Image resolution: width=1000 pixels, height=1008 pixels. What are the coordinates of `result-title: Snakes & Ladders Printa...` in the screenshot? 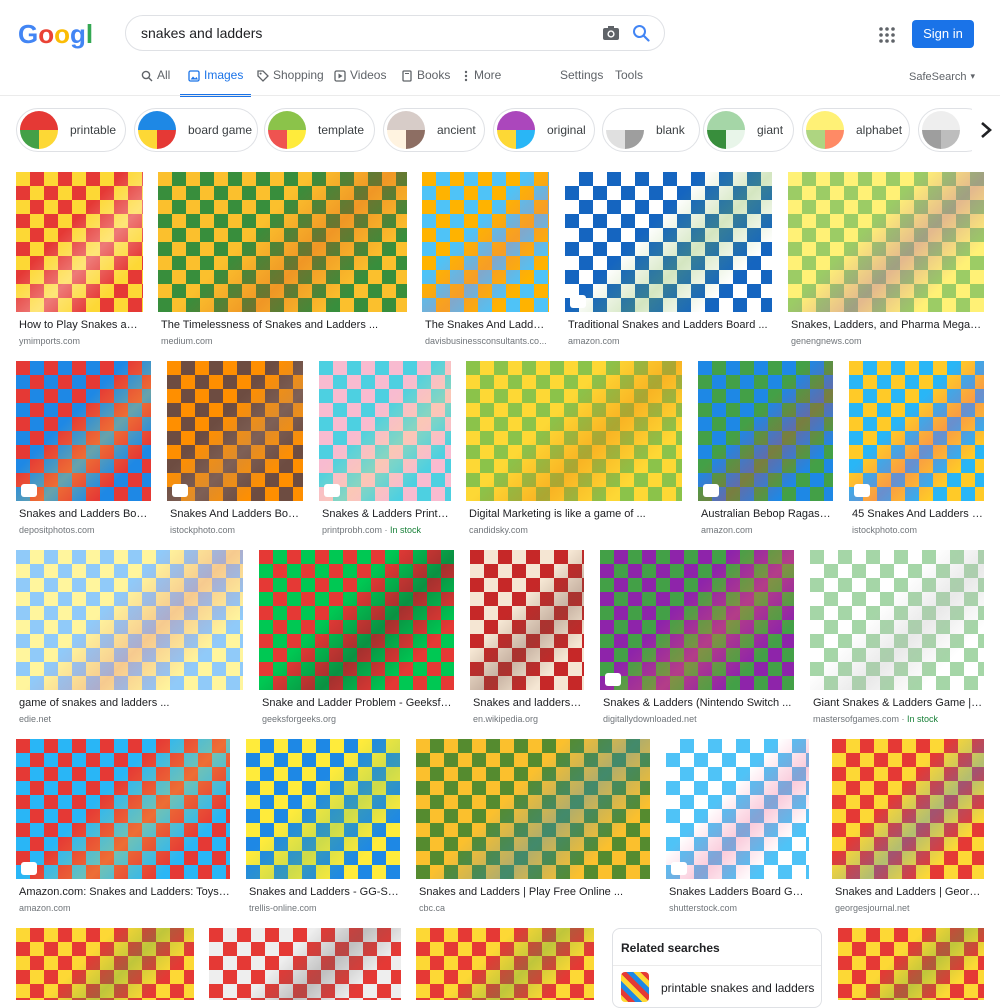 It's located at (385, 514).